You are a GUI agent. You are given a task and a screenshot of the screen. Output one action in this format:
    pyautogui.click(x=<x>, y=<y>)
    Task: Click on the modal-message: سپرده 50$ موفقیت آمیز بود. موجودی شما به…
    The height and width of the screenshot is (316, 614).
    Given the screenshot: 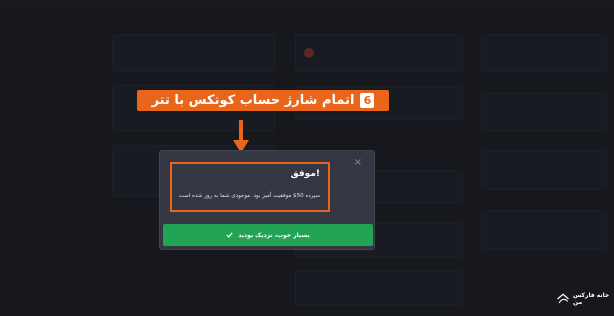 What is the action you would take?
    pyautogui.click(x=249, y=196)
    